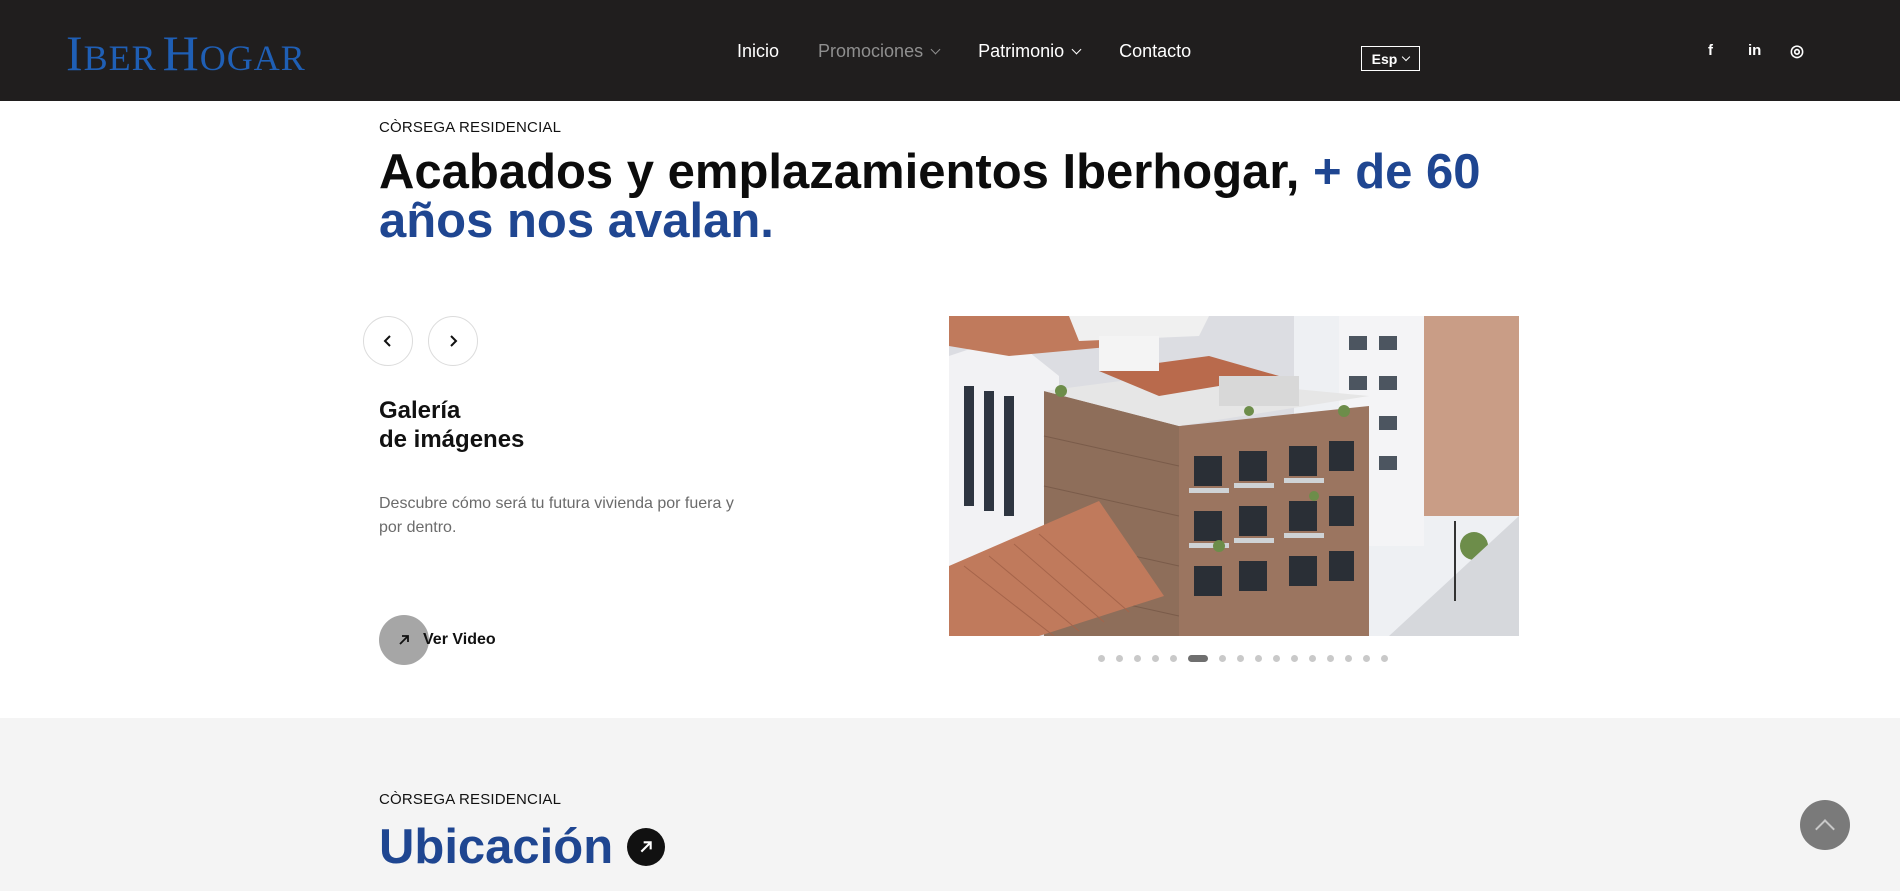 The height and width of the screenshot is (891, 1900). What do you see at coordinates (1797, 51) in the screenshot?
I see `instagram-icon: ◎` at bounding box center [1797, 51].